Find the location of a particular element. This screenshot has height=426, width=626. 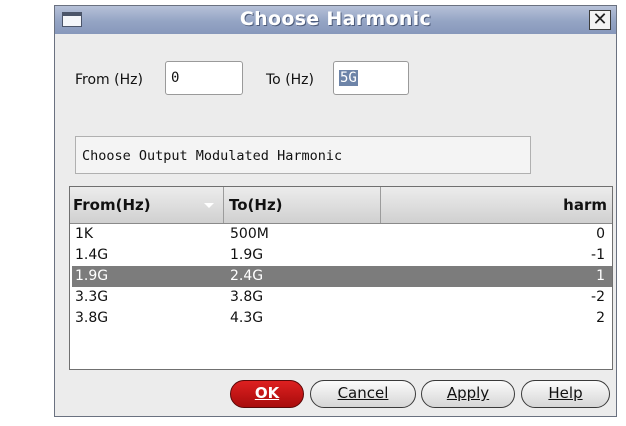

cell-harm: -2 is located at coordinates (598, 297).